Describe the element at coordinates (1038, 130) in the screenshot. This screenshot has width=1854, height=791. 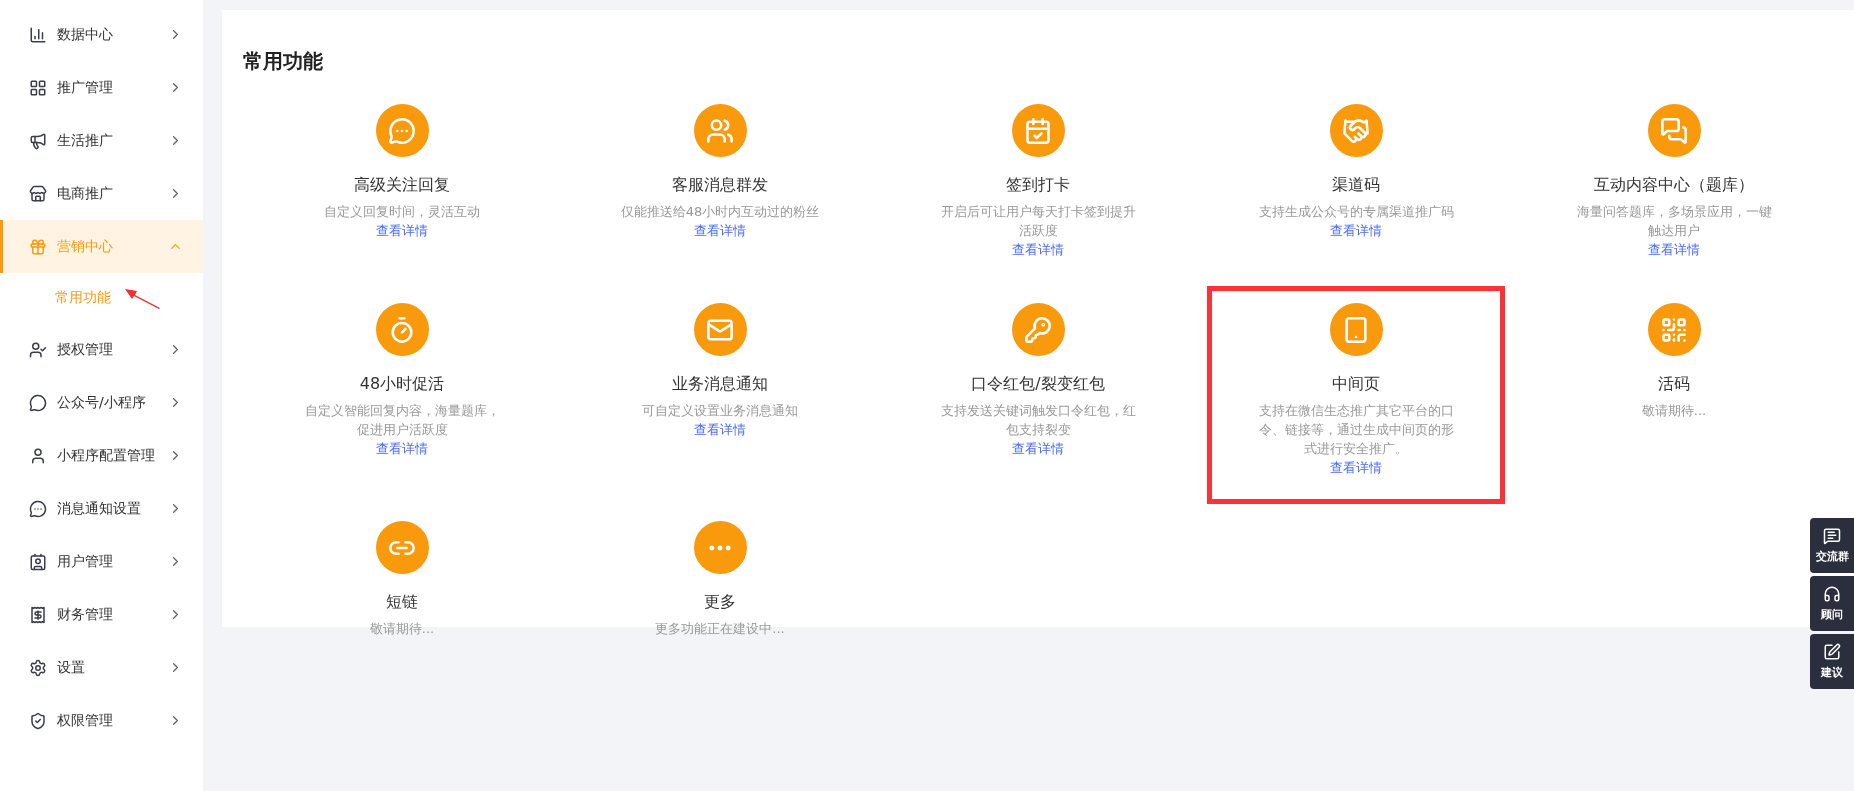
I see `calendar-icon` at that location.